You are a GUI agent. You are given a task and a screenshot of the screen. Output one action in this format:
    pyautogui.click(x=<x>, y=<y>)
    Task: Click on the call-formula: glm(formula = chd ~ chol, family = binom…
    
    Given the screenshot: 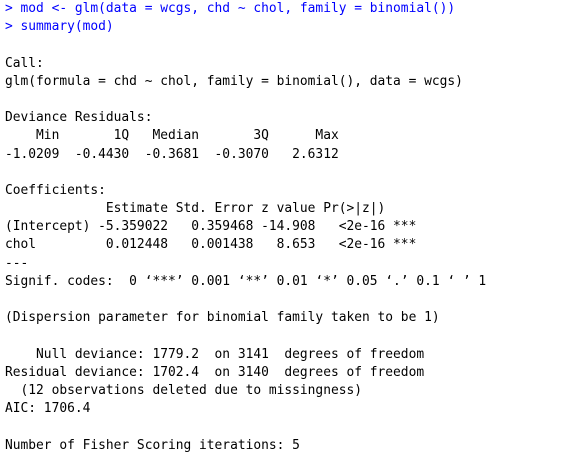 What is the action you would take?
    pyautogui.click(x=234, y=81)
    